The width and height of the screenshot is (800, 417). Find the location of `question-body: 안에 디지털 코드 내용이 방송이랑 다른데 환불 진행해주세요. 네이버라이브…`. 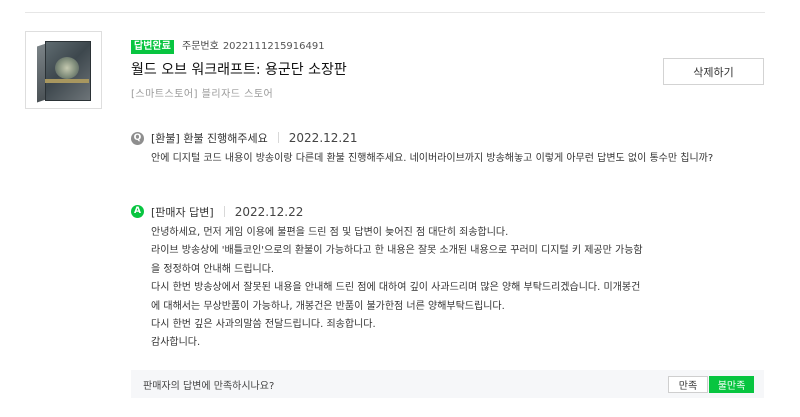

question-body: 안에 디지털 코드 내용이 방송이랑 다른데 환불 진행해주세요. 네이버라이브… is located at coordinates (432, 158).